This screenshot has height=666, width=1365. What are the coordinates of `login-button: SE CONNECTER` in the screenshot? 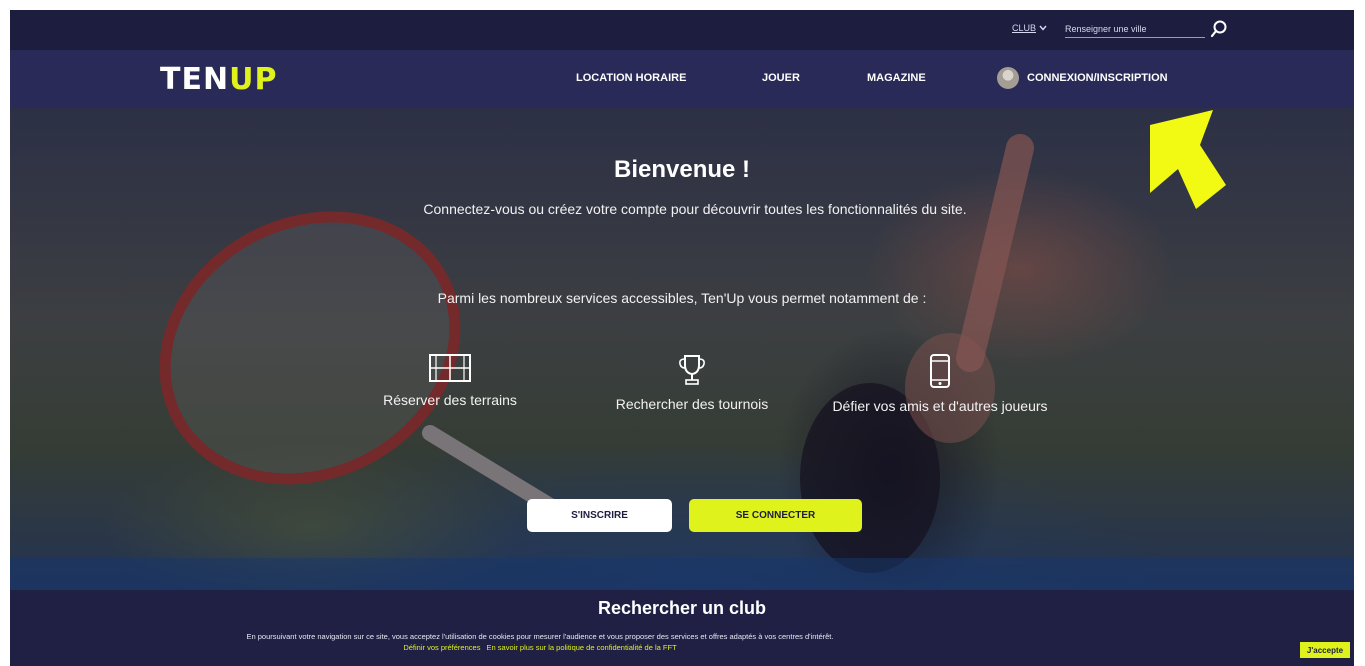 It's located at (775, 515).